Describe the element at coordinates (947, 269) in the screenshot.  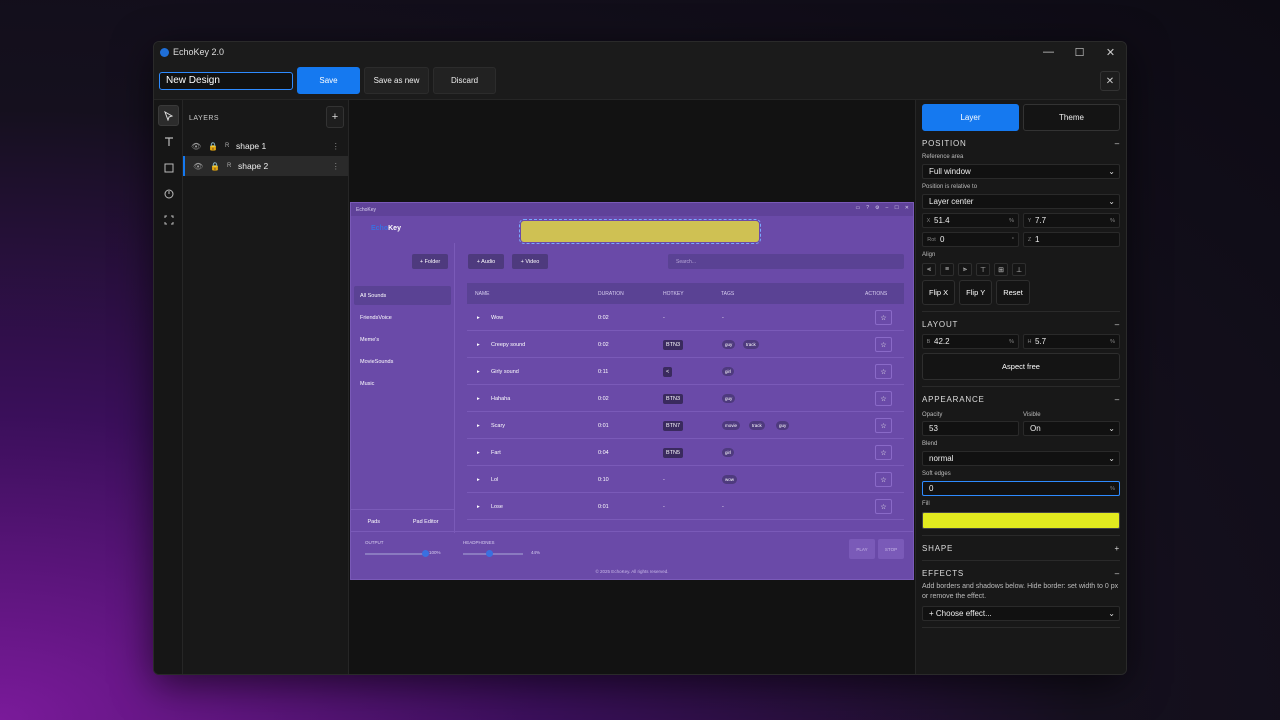
I see `align-center-icon: ≡` at that location.